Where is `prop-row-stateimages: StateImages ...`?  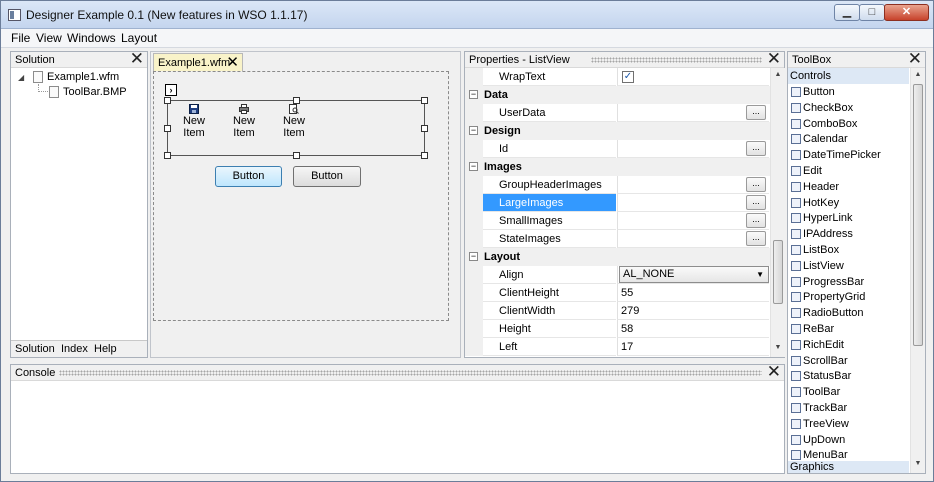
prop-row-stateimages: StateImages ... is located at coordinates (617, 239).